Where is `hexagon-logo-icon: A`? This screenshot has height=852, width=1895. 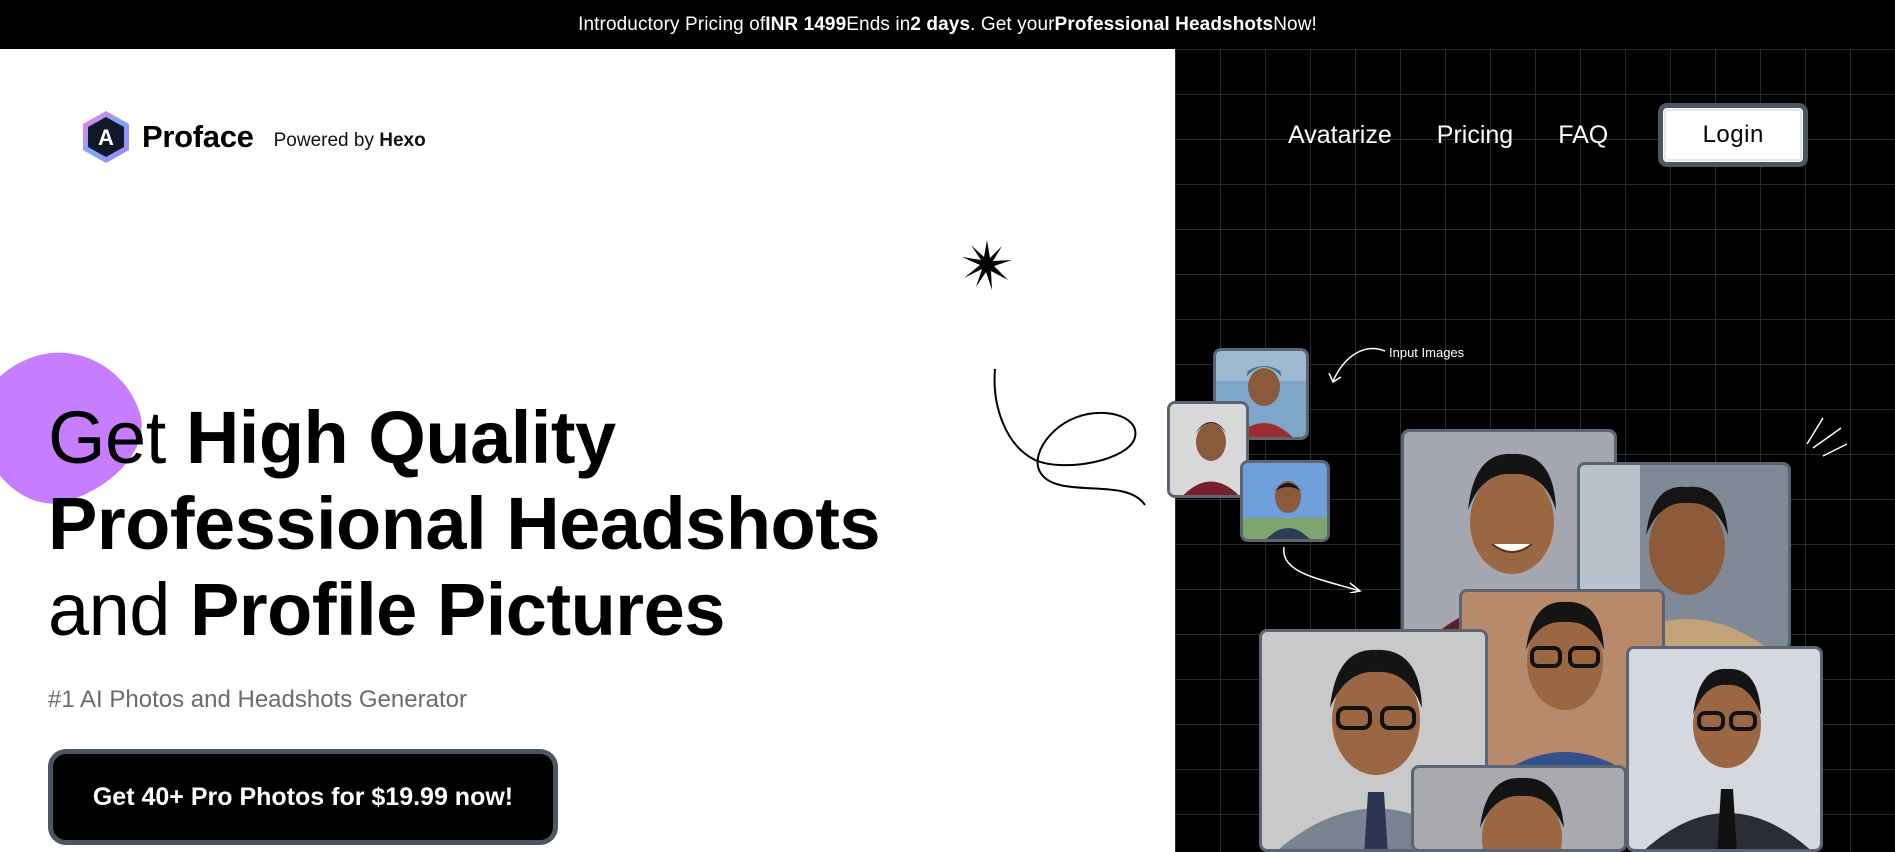
hexagon-logo-icon: A is located at coordinates (106, 137).